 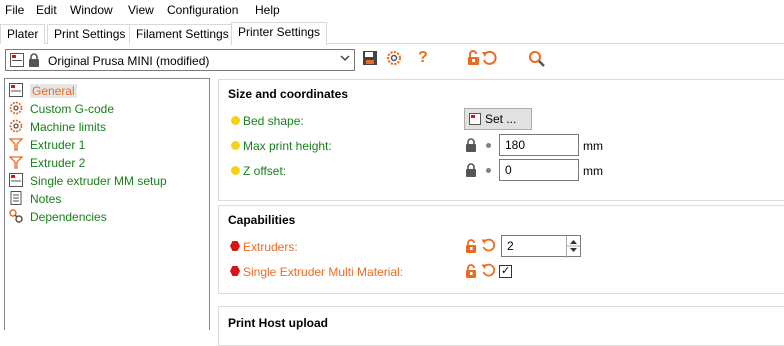 What do you see at coordinates (17, 199) in the screenshot?
I see `note-icon` at bounding box center [17, 199].